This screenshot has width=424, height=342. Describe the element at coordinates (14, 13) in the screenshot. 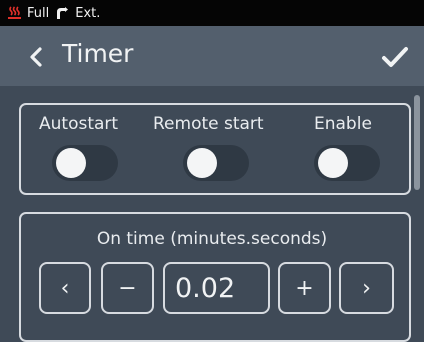

I see `heater-icon` at that location.